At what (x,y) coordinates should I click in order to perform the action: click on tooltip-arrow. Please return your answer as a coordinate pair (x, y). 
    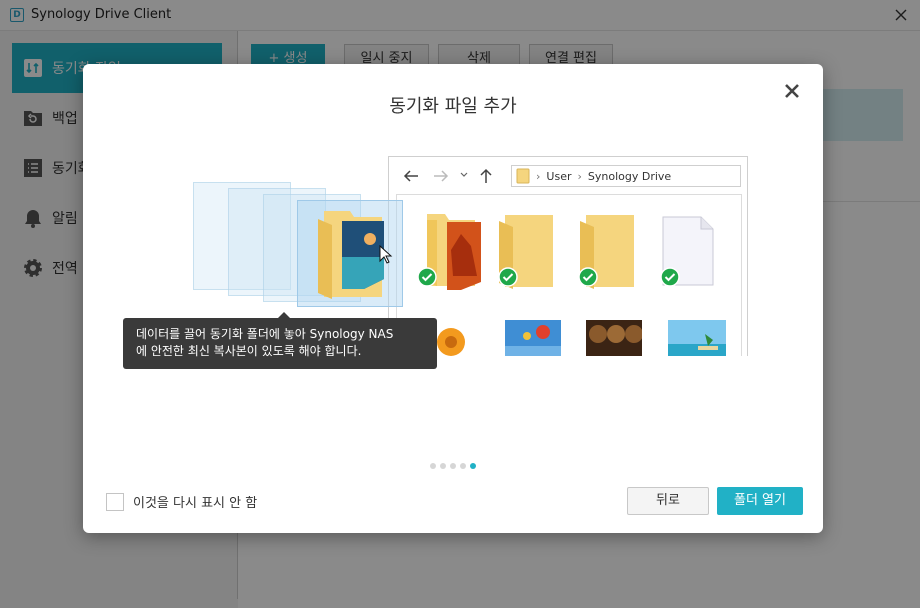
    Looking at the image, I should click on (284, 315).